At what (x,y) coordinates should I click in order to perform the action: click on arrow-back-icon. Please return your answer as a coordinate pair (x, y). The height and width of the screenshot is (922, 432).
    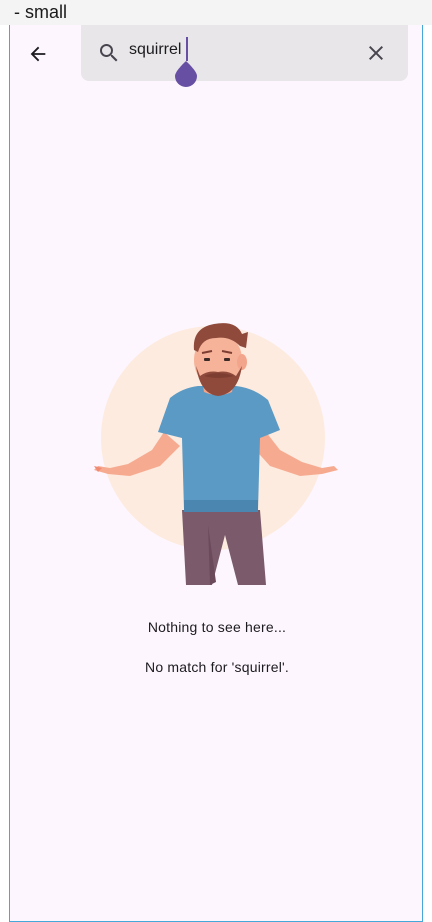
    Looking at the image, I should click on (38, 54).